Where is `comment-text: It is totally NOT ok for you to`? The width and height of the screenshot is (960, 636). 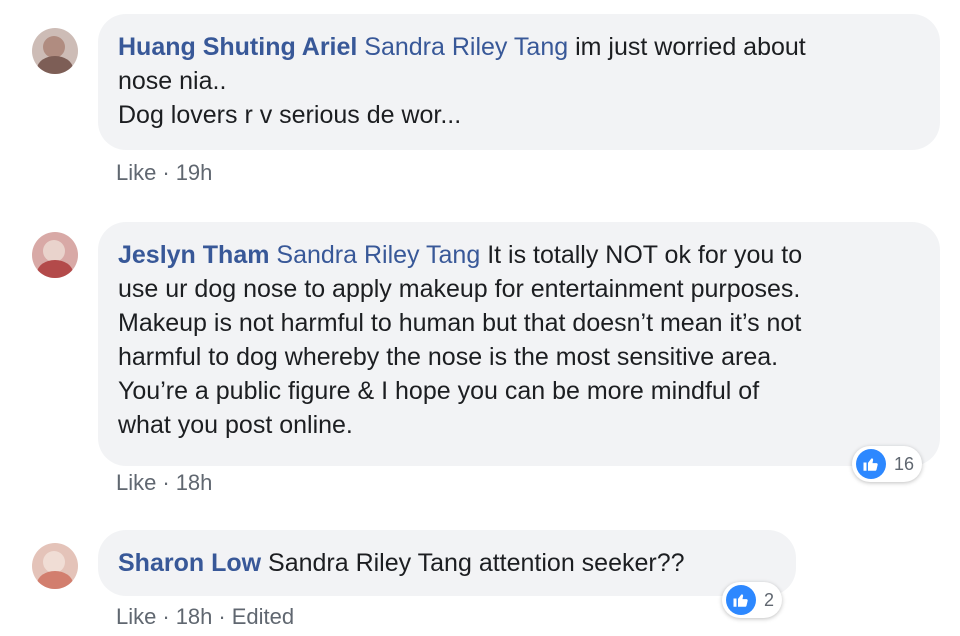 comment-text: It is totally NOT ok for you to is located at coordinates (645, 255).